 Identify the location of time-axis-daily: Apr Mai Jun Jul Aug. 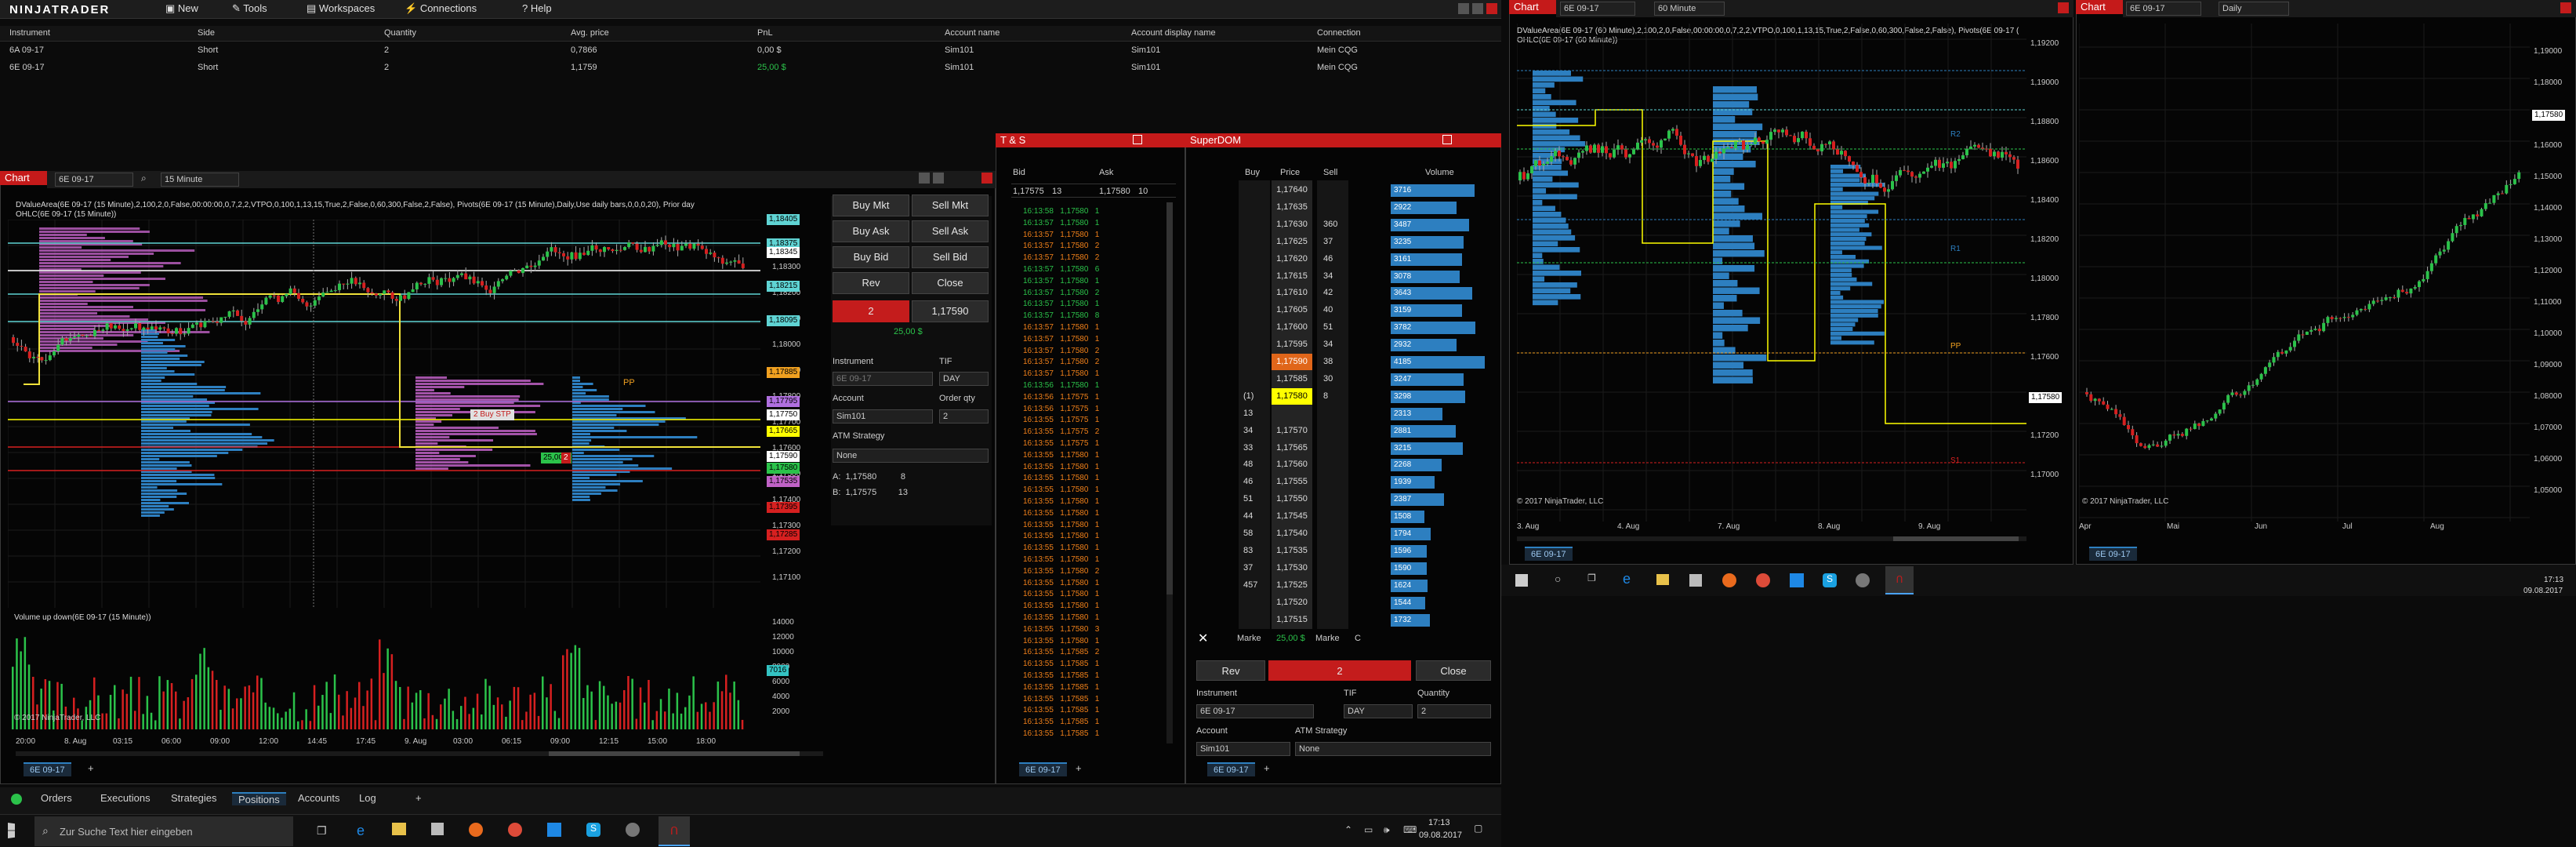
(2304, 528).